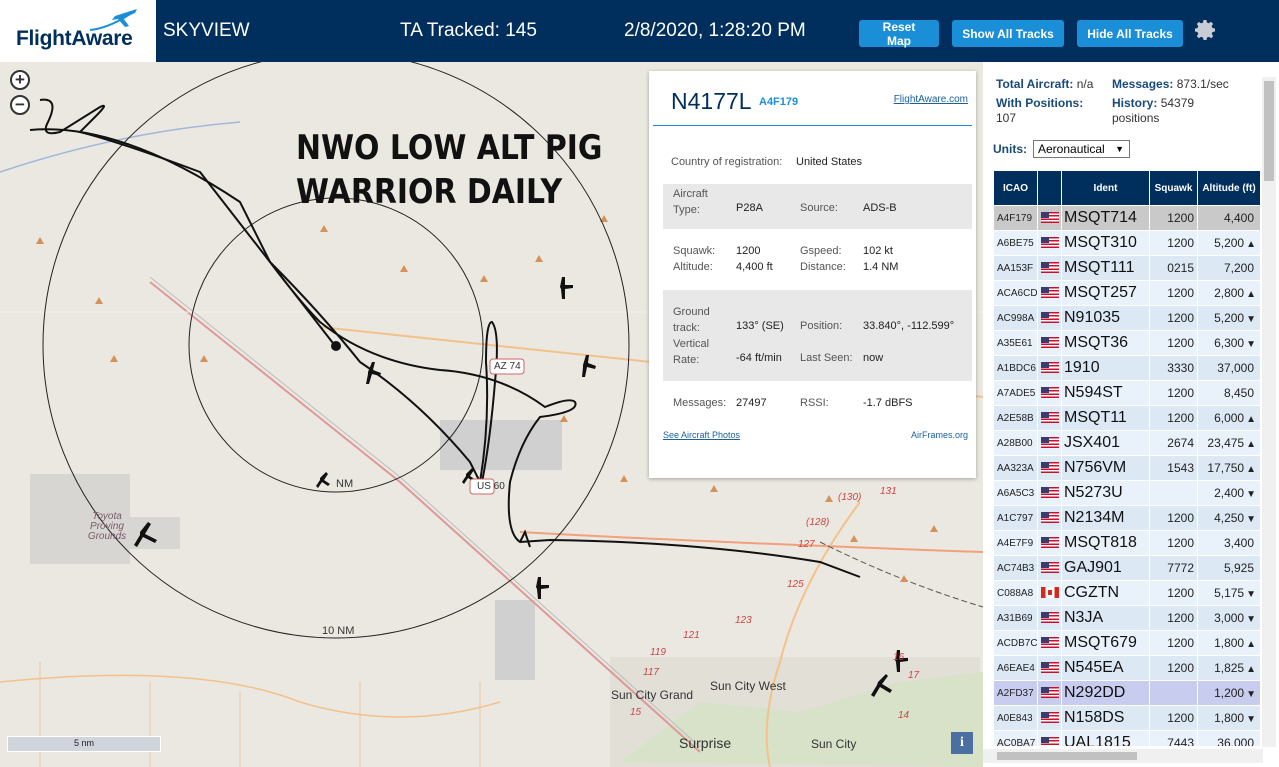 This screenshot has height=767, width=1279. I want to click on icao-cell: A1C797, so click(1015, 518).